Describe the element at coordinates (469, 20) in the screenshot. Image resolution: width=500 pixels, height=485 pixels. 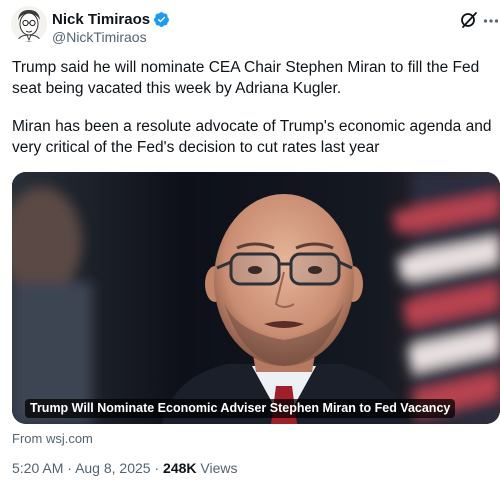
I see `grok-icon` at that location.